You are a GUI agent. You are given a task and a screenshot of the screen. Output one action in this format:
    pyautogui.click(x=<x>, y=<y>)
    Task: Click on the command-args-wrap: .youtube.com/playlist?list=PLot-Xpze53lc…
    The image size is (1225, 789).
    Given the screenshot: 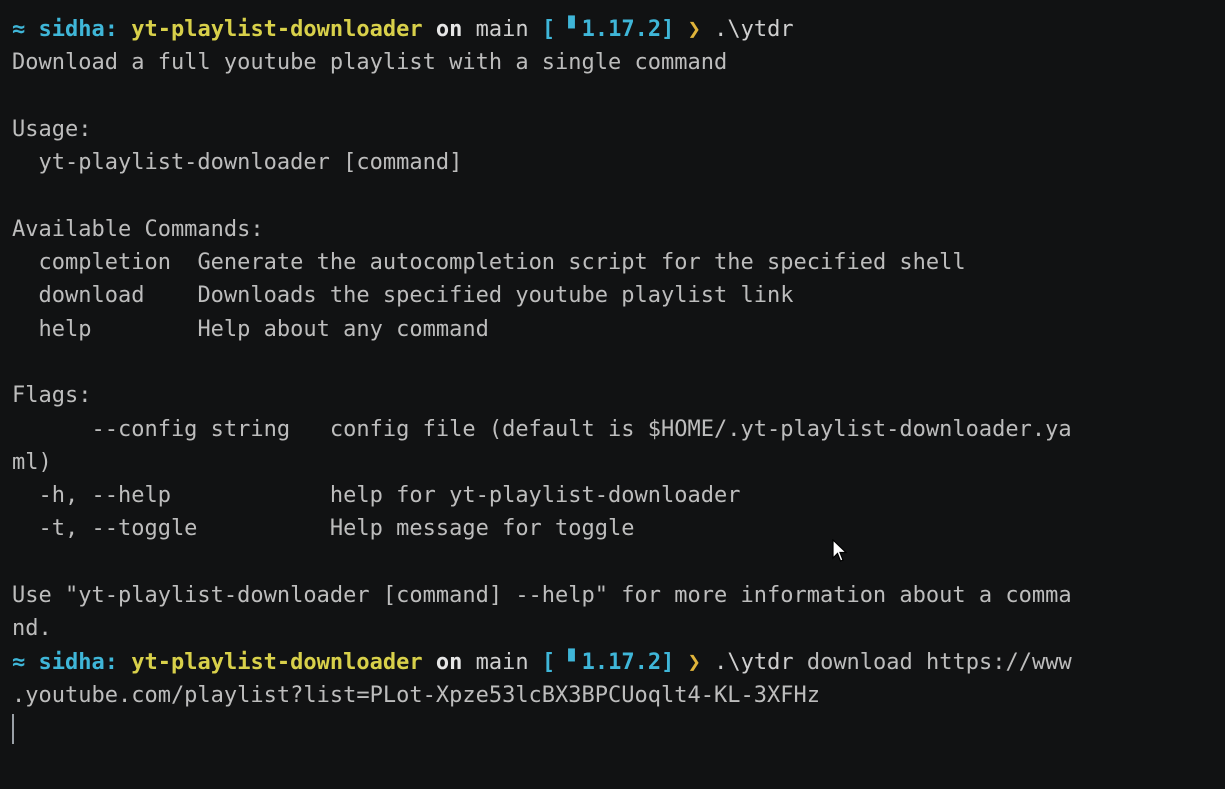 What is the action you would take?
    pyautogui.click(x=416, y=695)
    